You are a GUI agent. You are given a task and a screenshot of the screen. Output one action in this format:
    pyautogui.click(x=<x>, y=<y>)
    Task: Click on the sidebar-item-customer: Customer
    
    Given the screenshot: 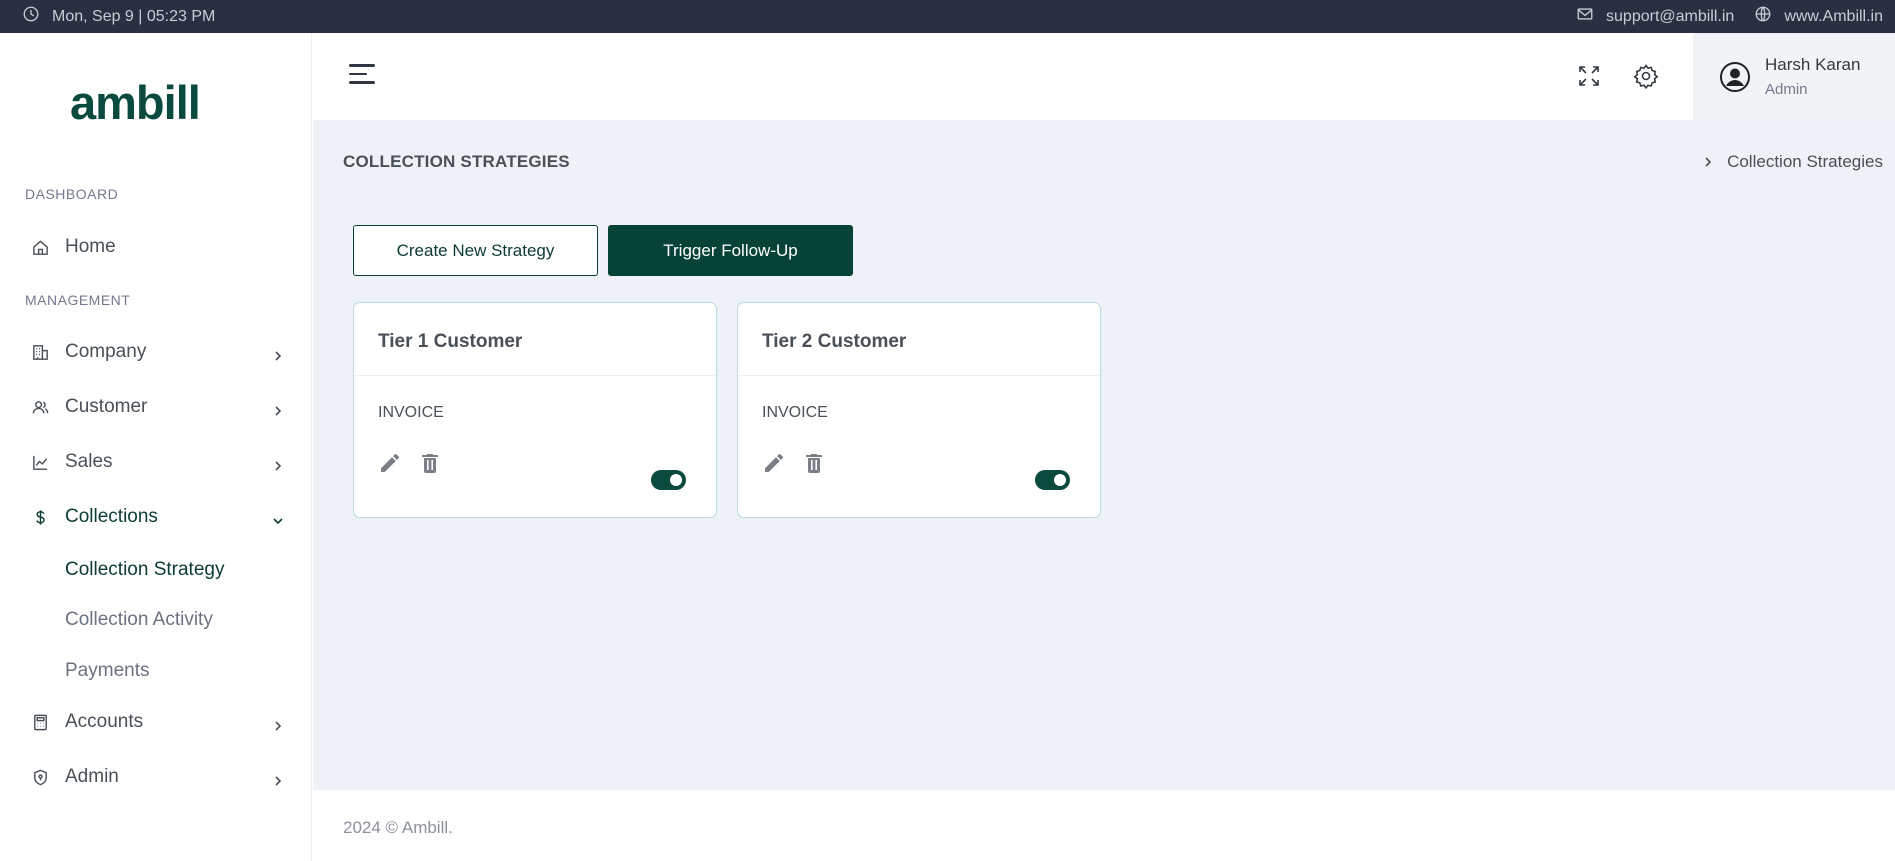 What is the action you would take?
    pyautogui.click(x=156, y=407)
    